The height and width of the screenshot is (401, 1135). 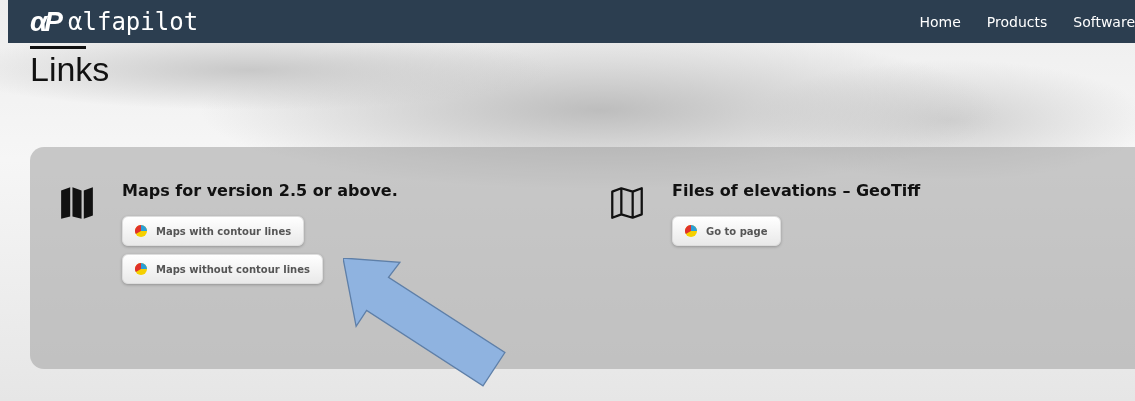 I want to click on logo-mark: αP, so click(x=45, y=21).